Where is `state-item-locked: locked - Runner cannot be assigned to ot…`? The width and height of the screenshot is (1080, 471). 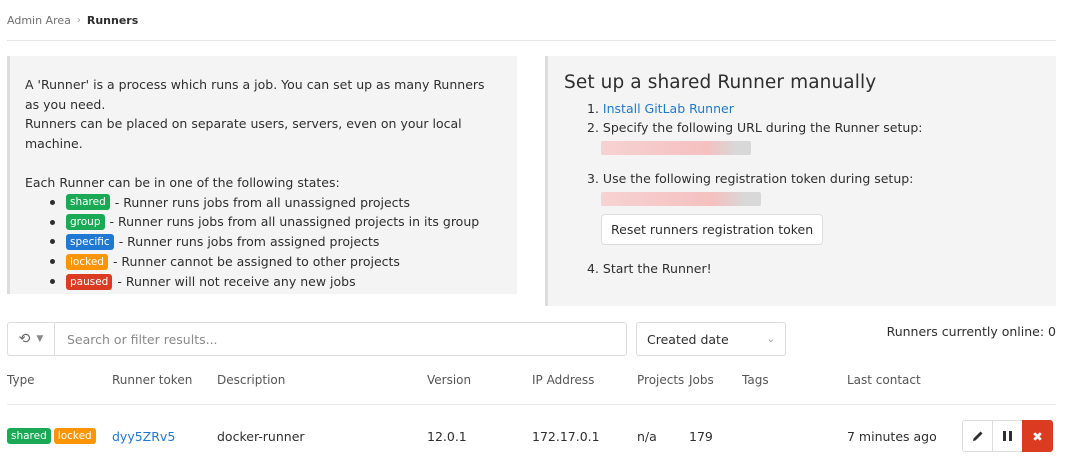 state-item-locked: locked - Runner cannot be assigned to ot… is located at coordinates (276, 262).